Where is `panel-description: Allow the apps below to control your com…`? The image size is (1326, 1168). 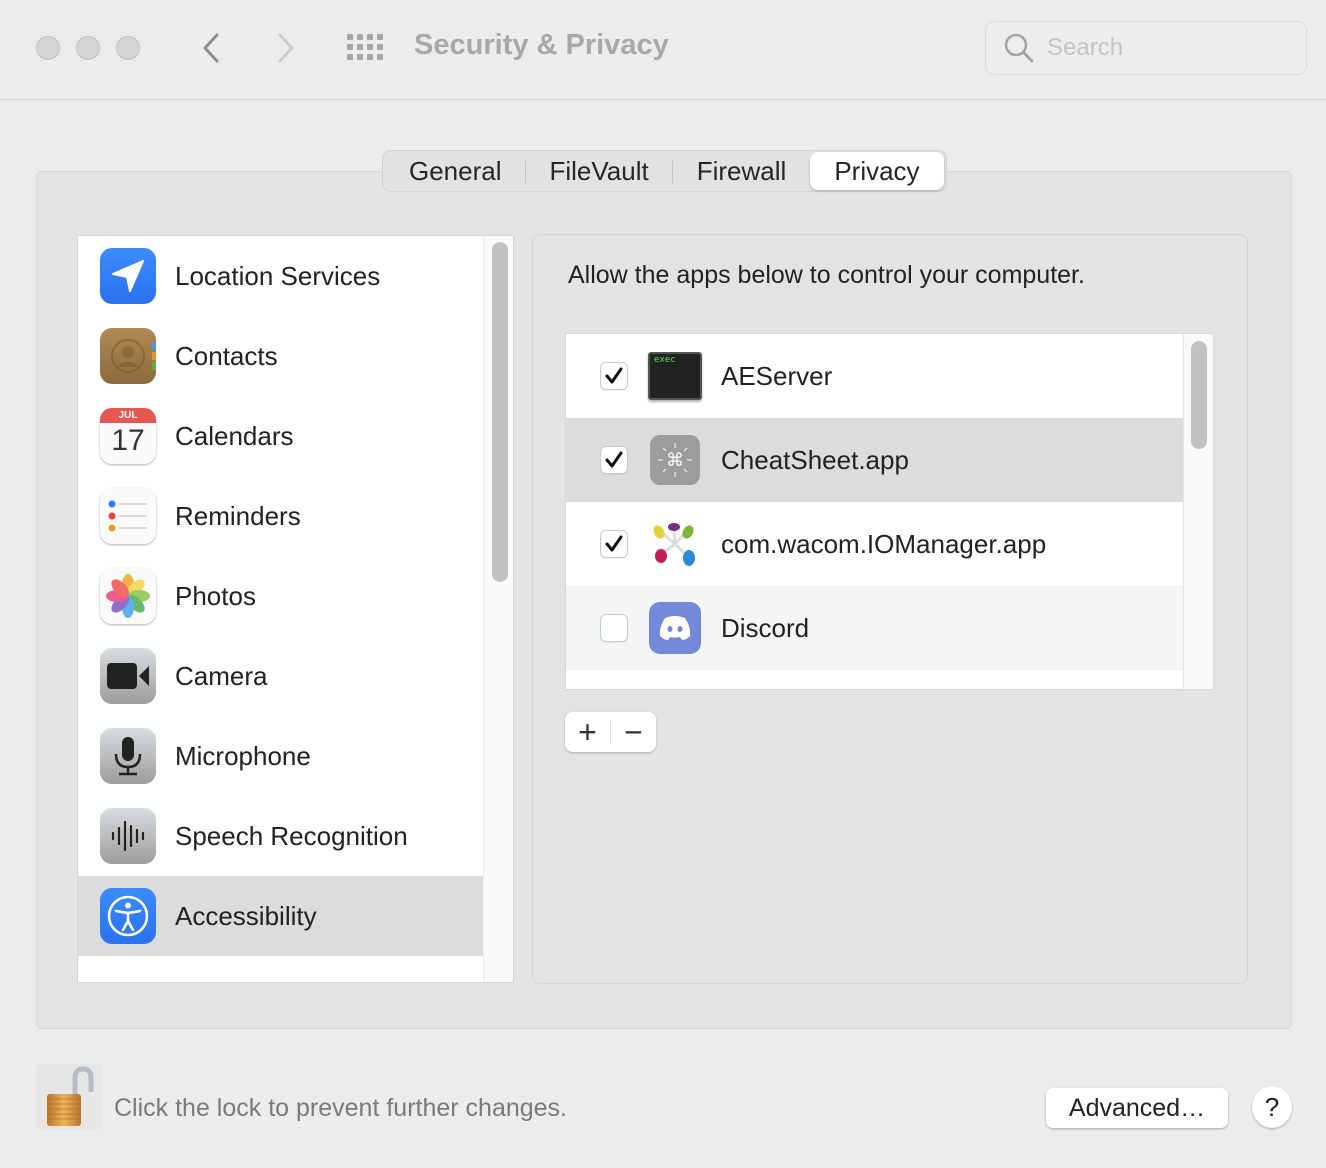 panel-description: Allow the apps below to control your com… is located at coordinates (826, 275).